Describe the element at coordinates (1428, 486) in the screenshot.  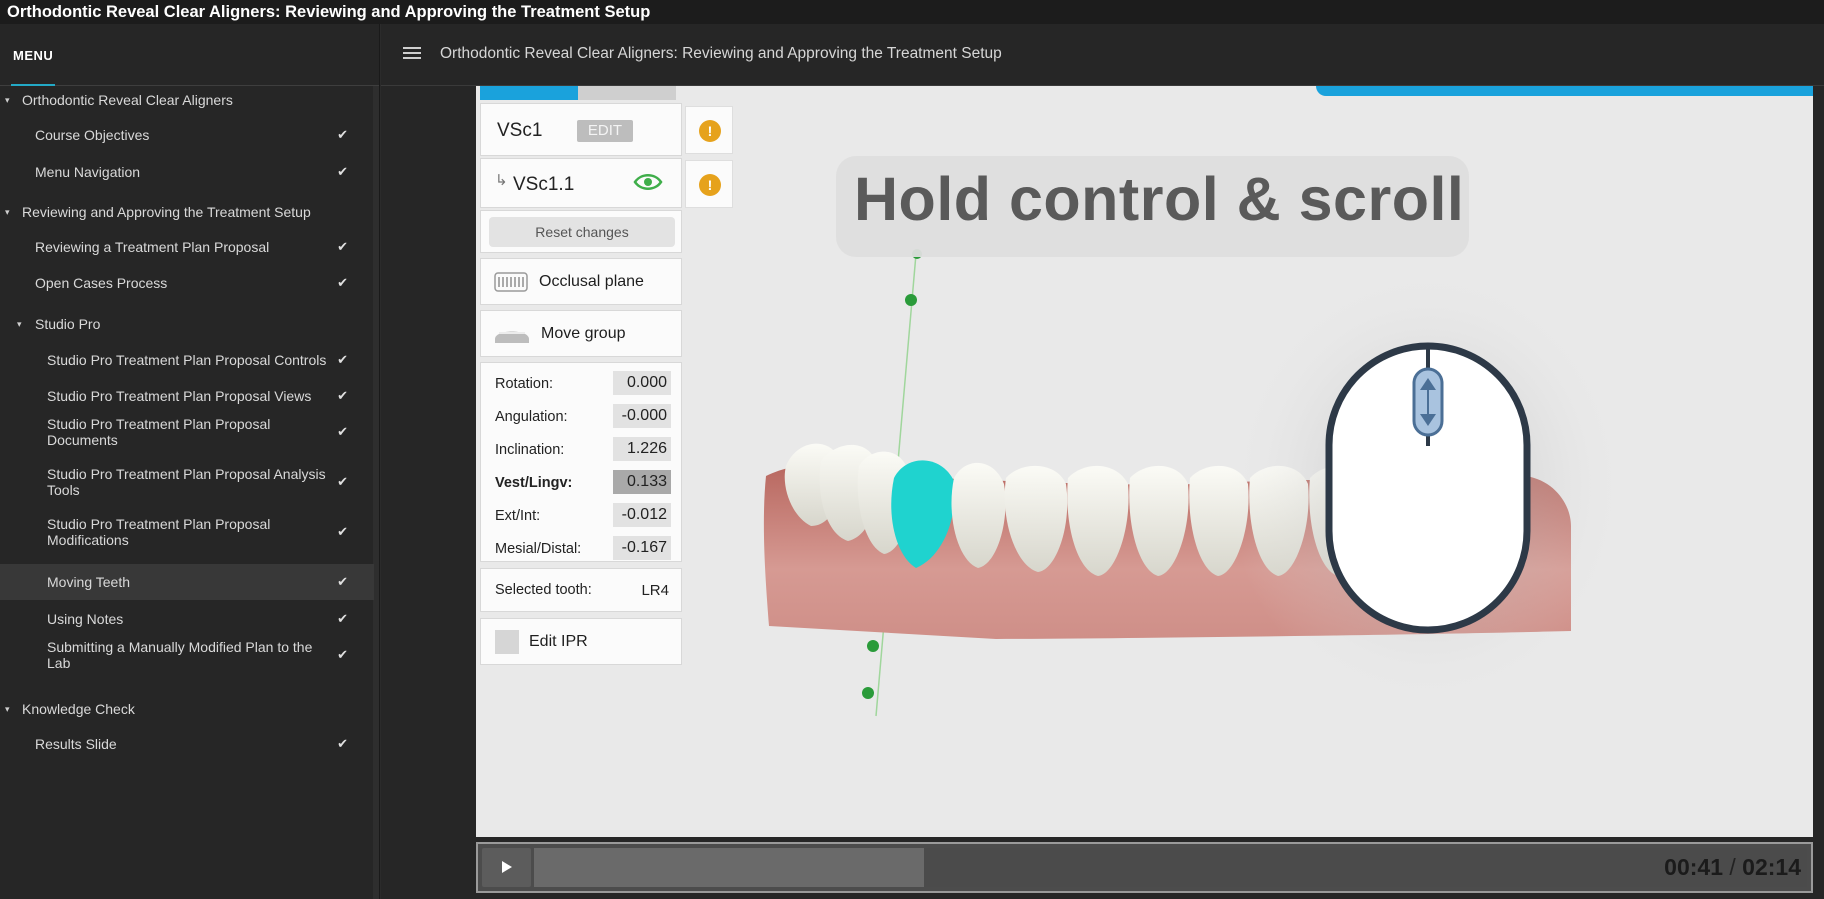
I see `mouse-scroll-illustration` at that location.